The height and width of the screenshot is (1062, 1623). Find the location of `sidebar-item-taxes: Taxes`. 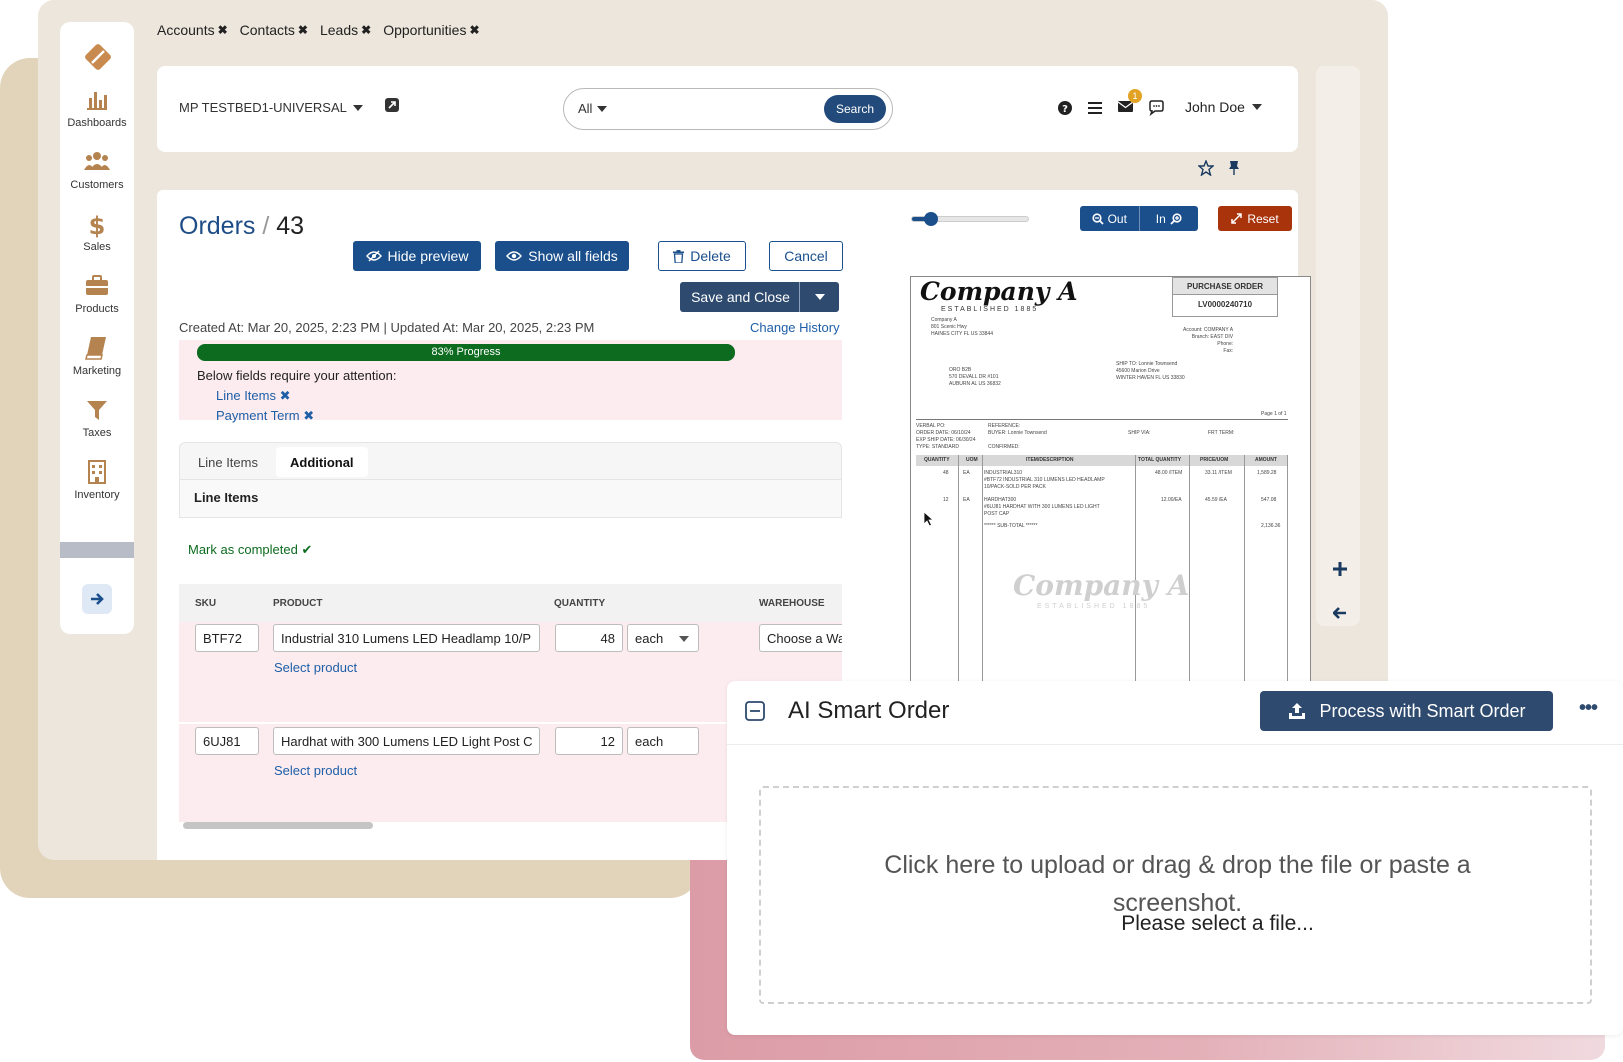

sidebar-item-taxes: Taxes is located at coordinates (97, 417).